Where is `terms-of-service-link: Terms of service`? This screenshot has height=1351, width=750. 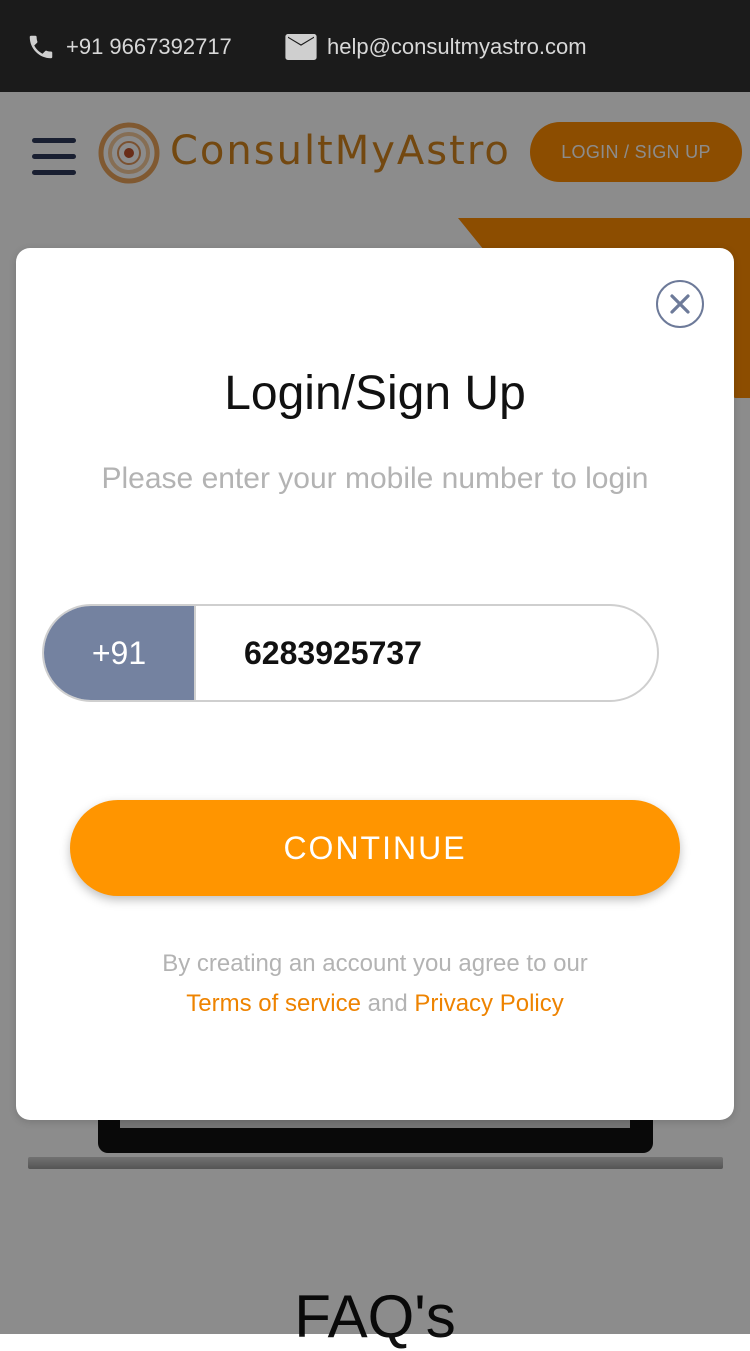 terms-of-service-link: Terms of service is located at coordinates (273, 1003).